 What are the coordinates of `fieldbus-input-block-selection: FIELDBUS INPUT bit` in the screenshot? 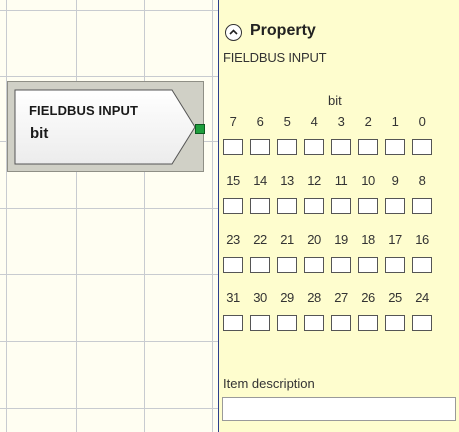 It's located at (106, 126).